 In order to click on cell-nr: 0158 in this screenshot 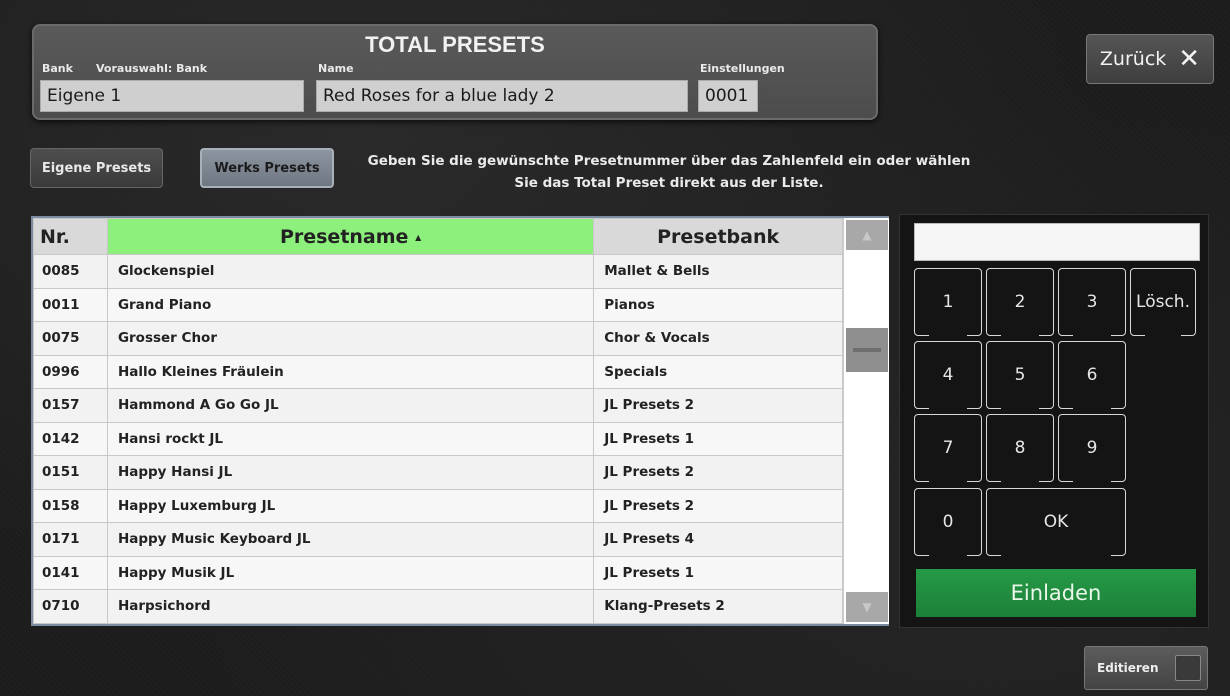, I will do `click(70, 505)`.